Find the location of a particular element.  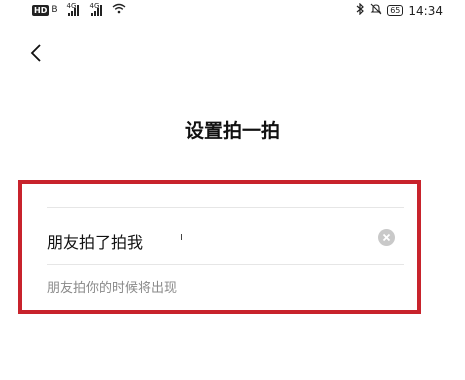

status-bar-left: HD B 4G 4G is located at coordinates (79, 9).